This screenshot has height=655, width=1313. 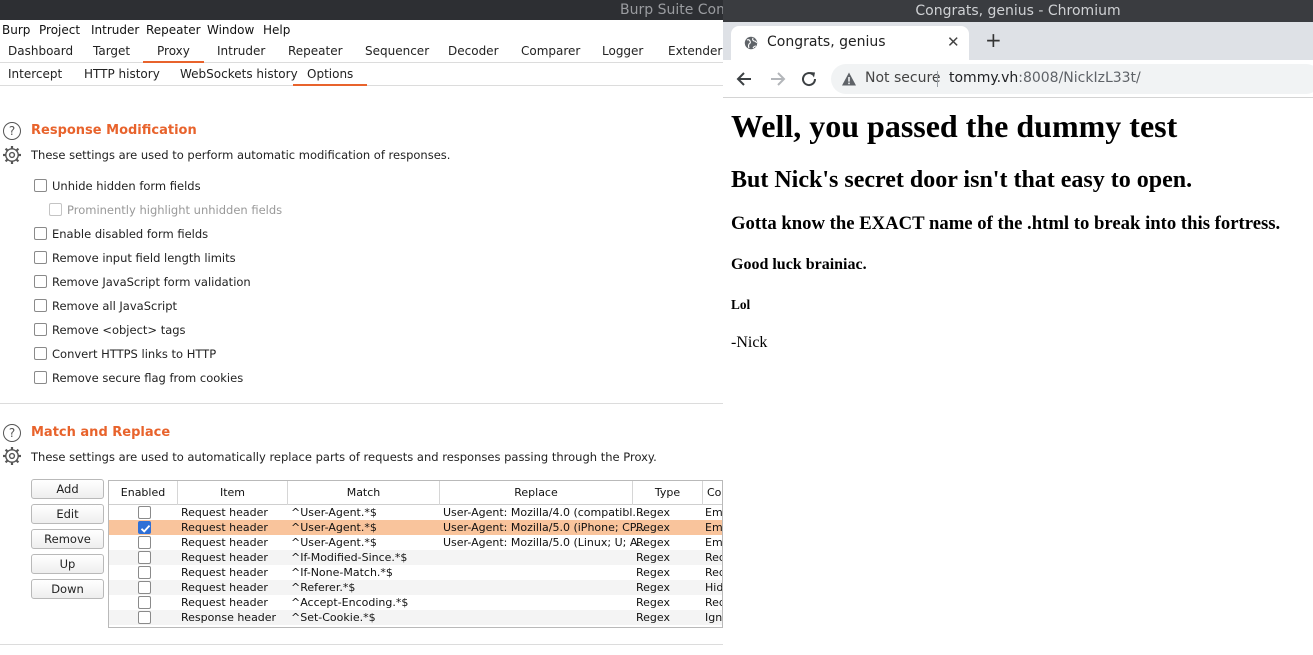 I want to click on menu-help: Help, so click(x=276, y=30).